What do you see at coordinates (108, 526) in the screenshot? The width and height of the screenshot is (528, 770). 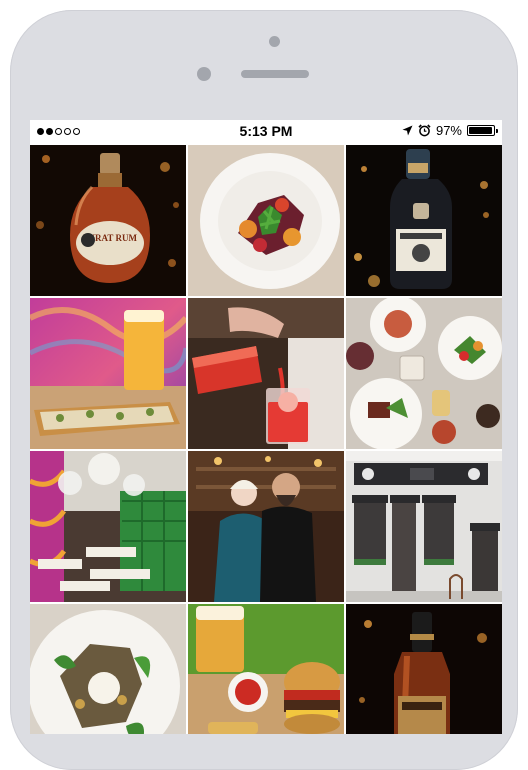 I see `photo-restaurant-interior` at bounding box center [108, 526].